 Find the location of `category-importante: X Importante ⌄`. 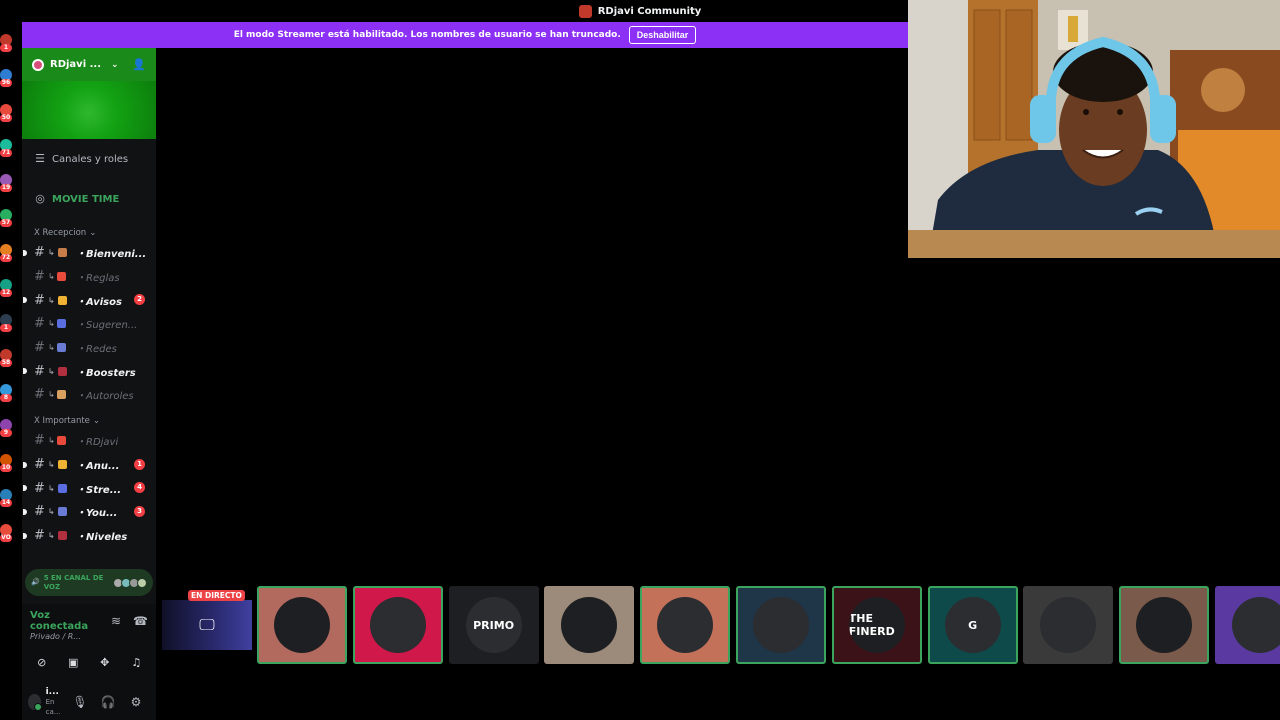

category-importante: X Importante ⌄ is located at coordinates (89, 421).